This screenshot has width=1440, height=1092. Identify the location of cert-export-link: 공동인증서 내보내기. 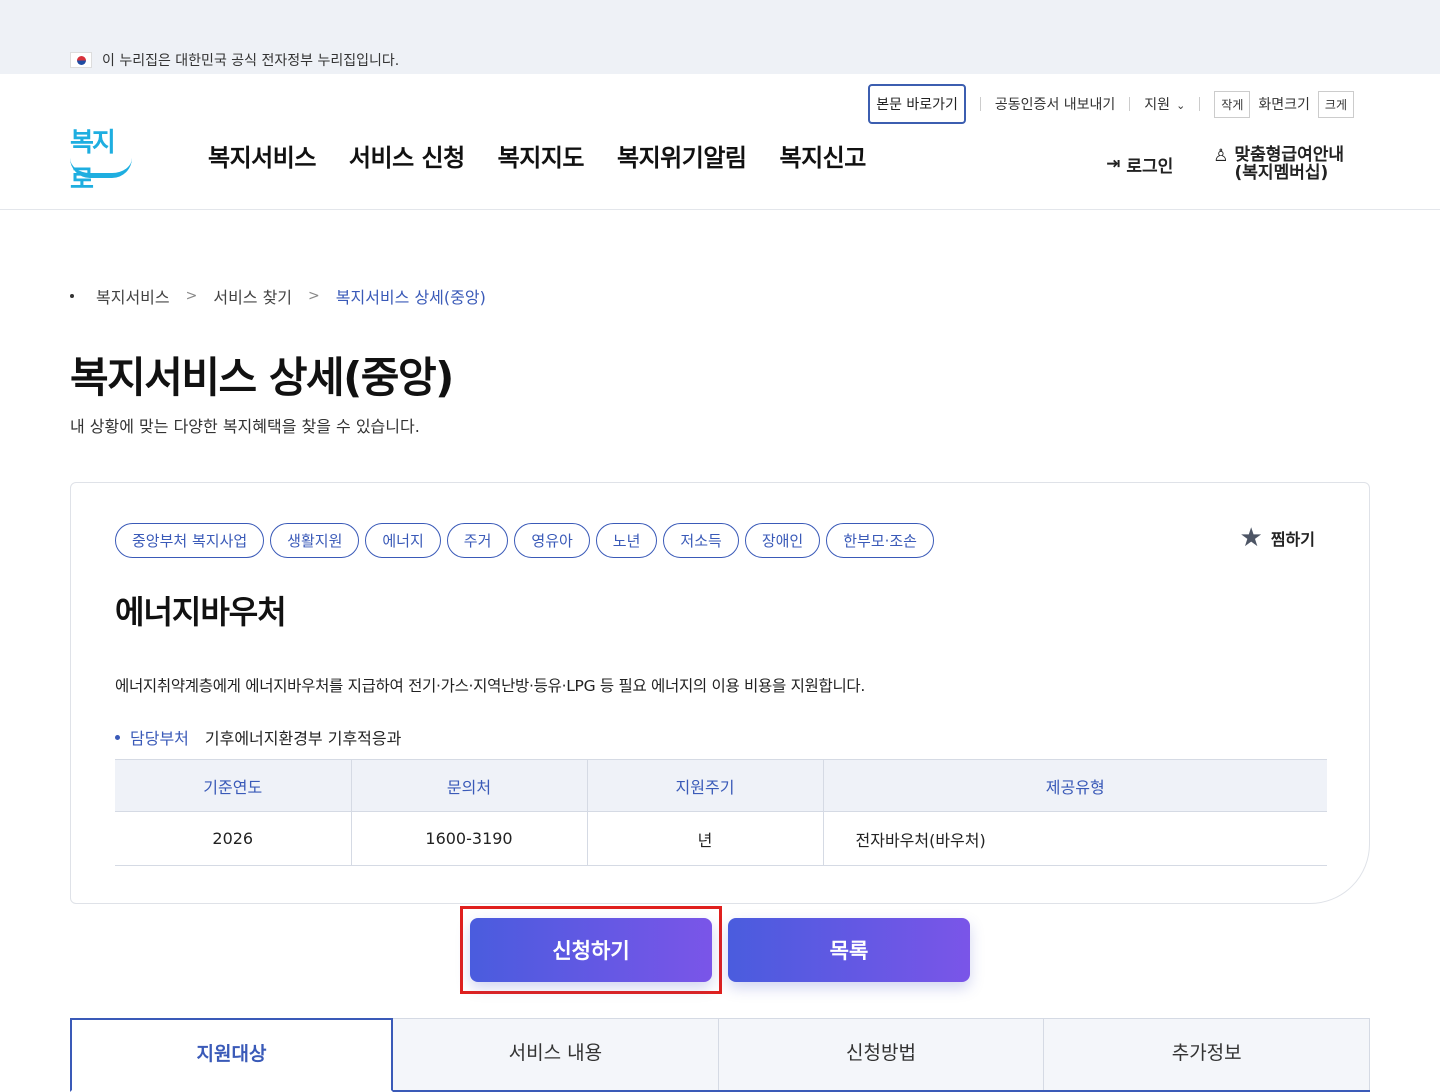
(1055, 104).